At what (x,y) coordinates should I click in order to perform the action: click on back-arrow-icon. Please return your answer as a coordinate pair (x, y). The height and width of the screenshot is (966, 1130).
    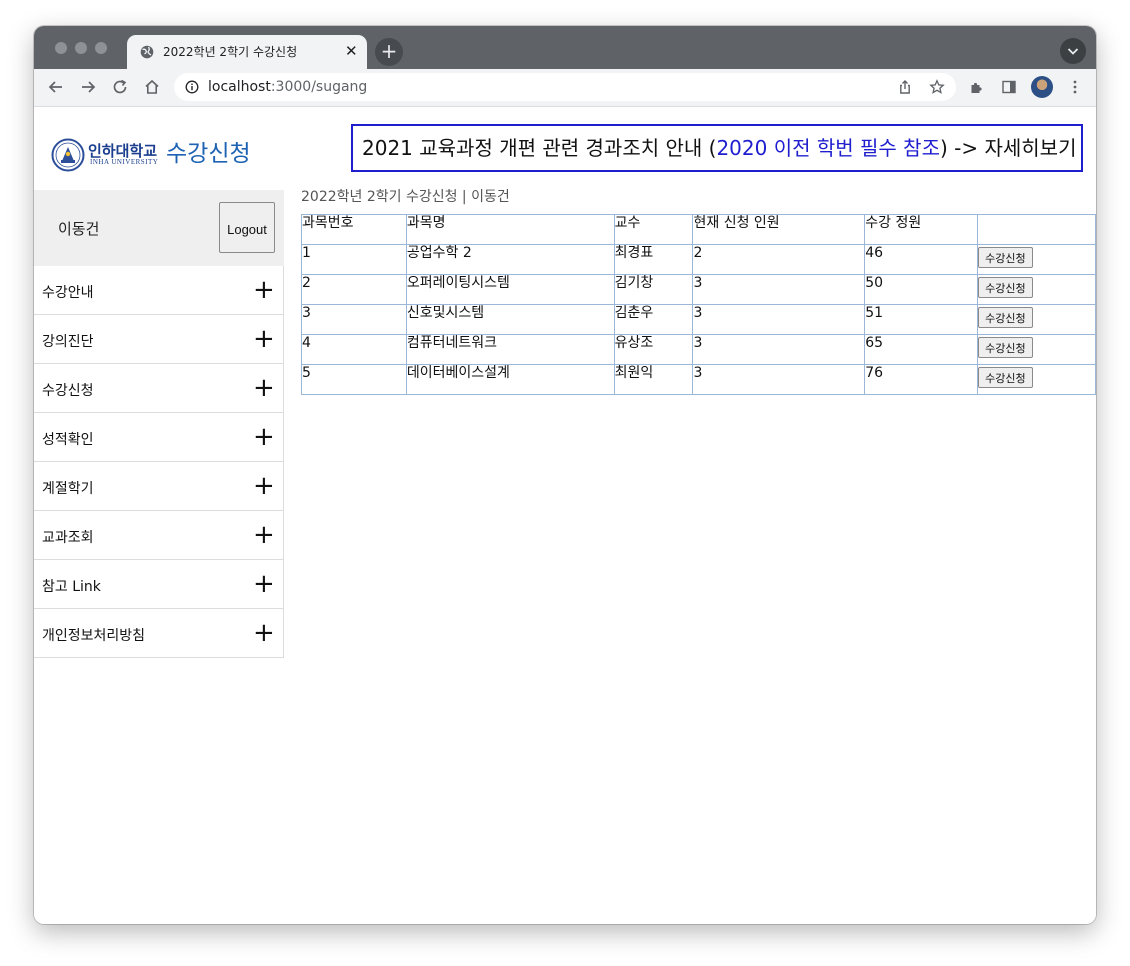
    Looking at the image, I should click on (56, 87).